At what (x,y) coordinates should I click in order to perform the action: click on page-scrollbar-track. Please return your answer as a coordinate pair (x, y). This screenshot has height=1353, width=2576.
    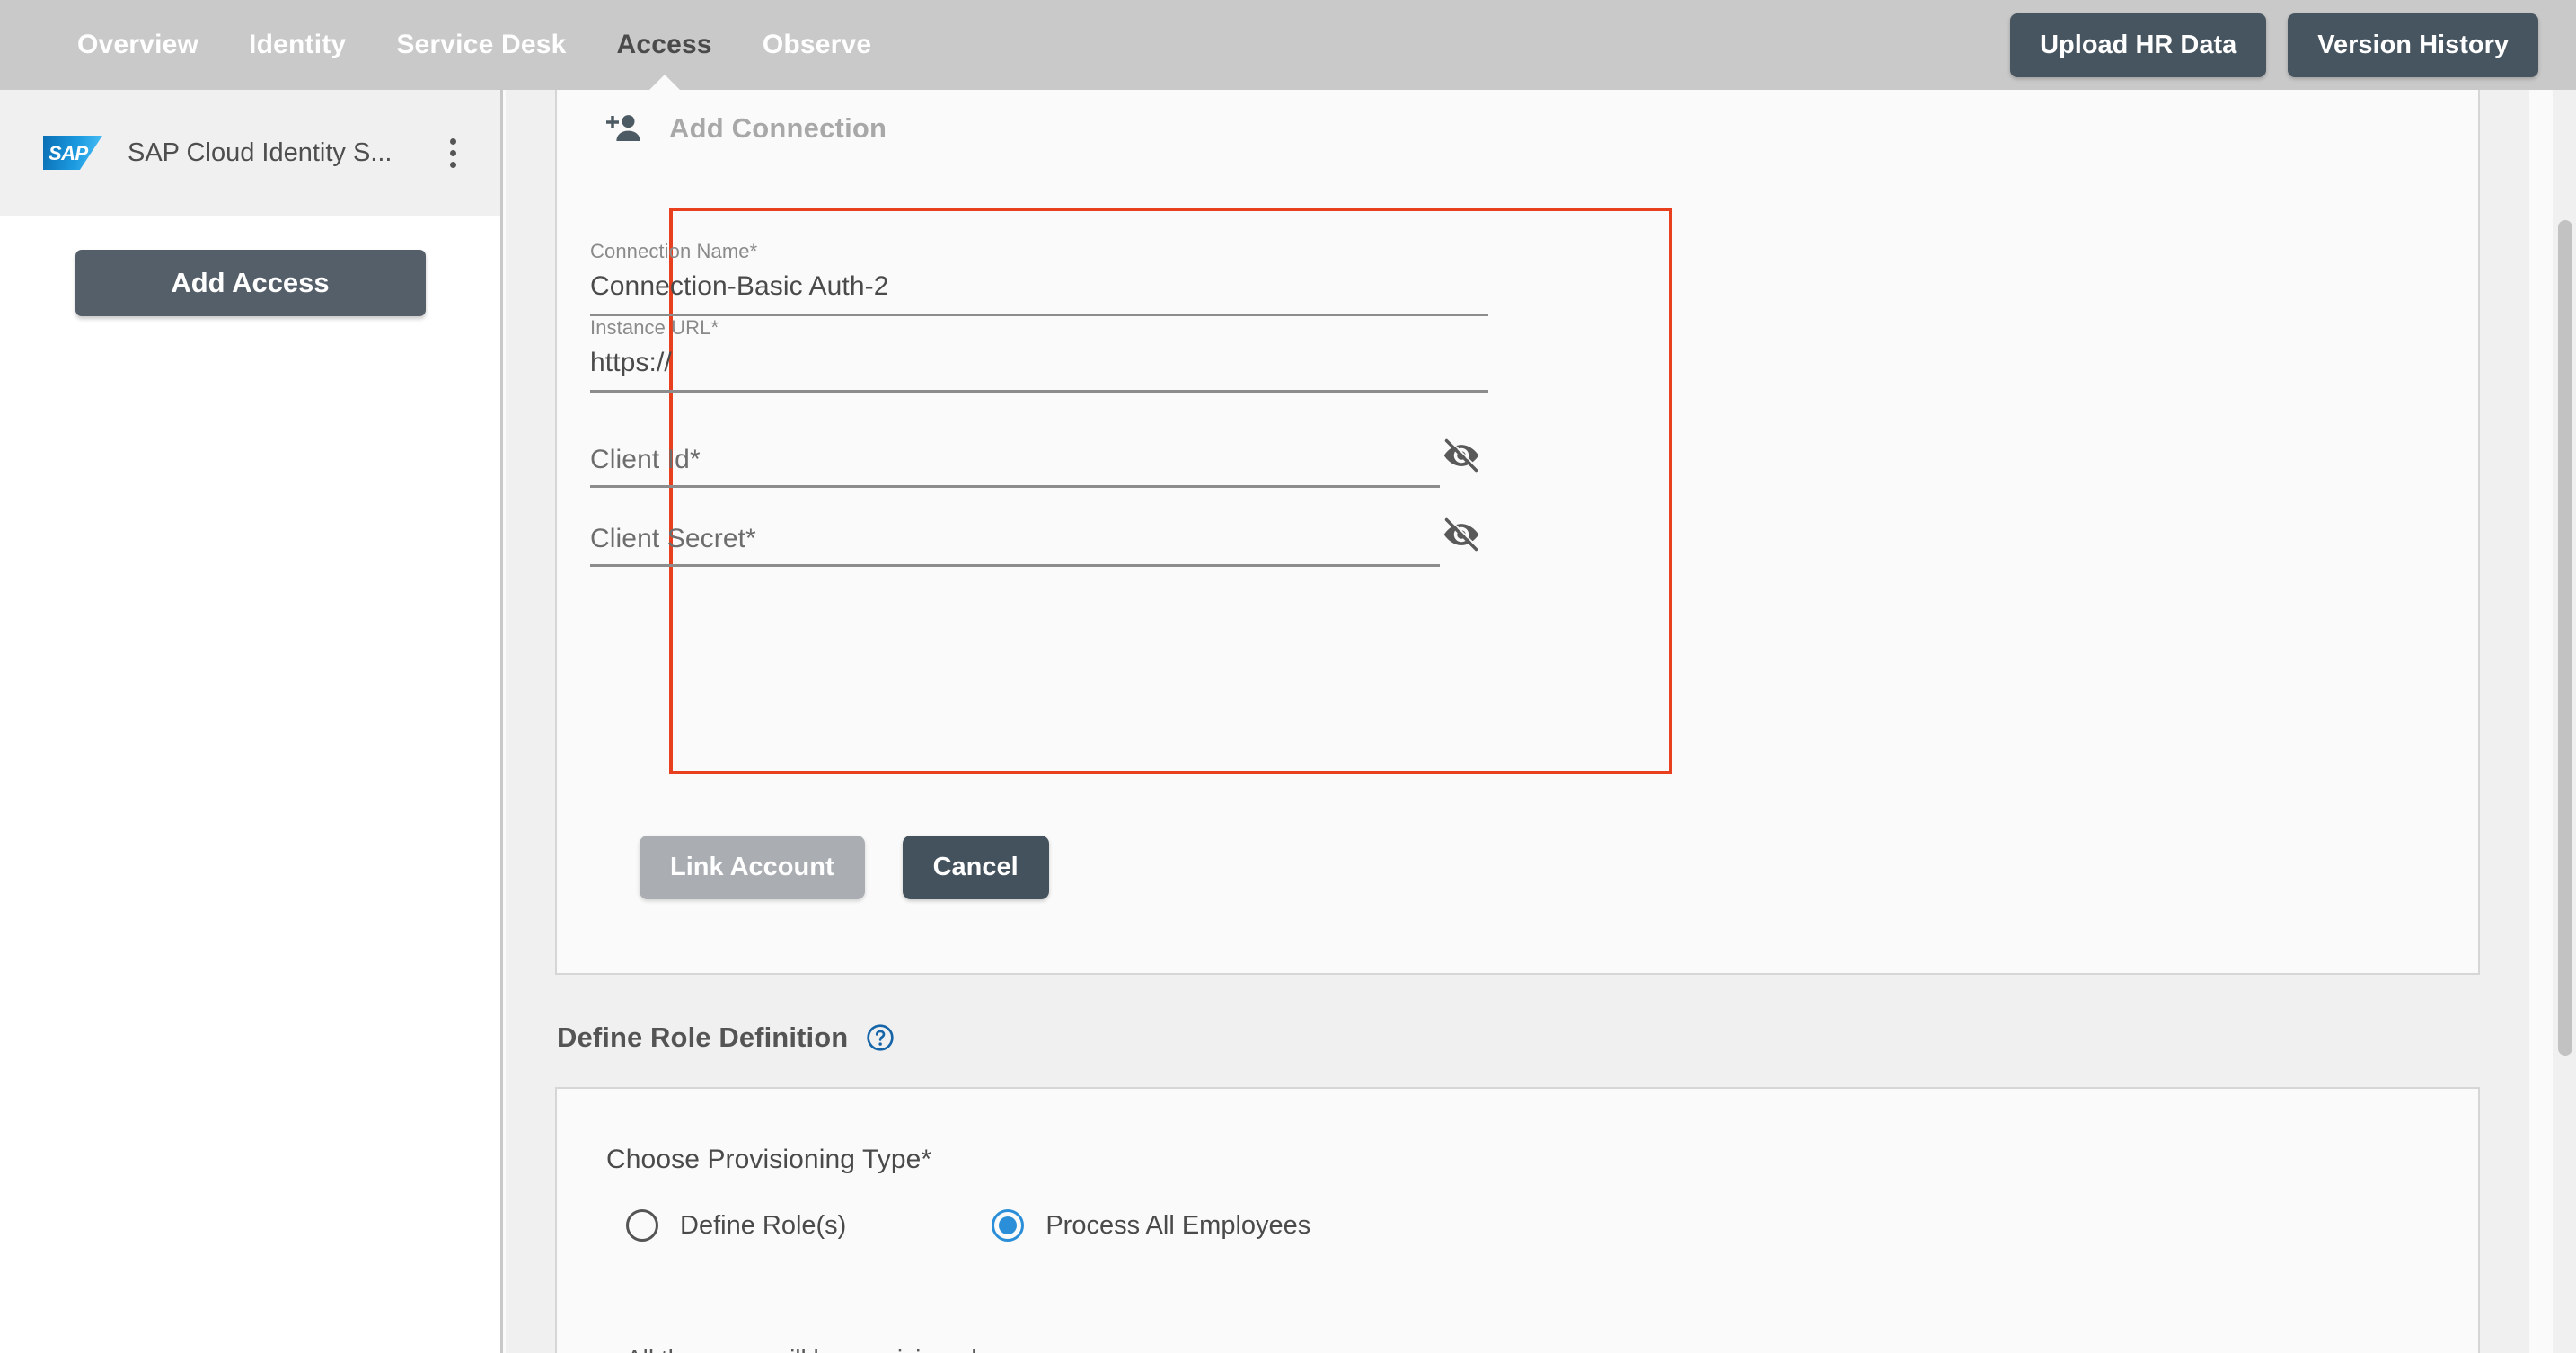
    Looking at the image, I should click on (2564, 721).